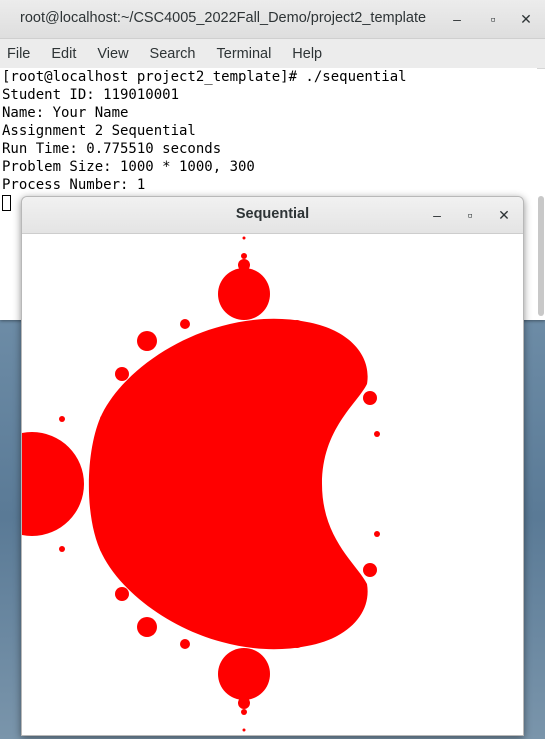 Image resolution: width=545 pixels, height=739 pixels. Describe the element at coordinates (18, 54) in the screenshot. I see `menu-file: File` at that location.